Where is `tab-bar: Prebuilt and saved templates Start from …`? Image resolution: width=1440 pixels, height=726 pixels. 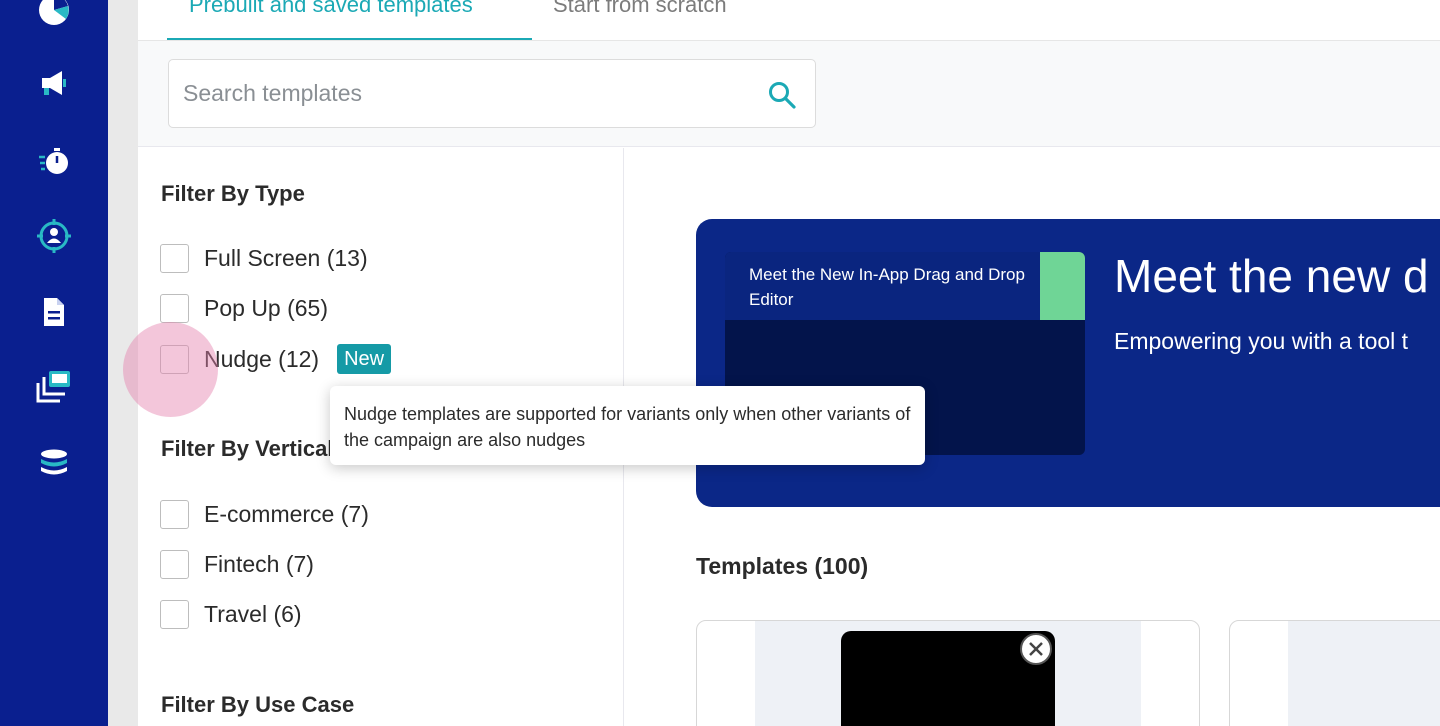
tab-bar: Prebuilt and saved templates Start from … is located at coordinates (789, 20).